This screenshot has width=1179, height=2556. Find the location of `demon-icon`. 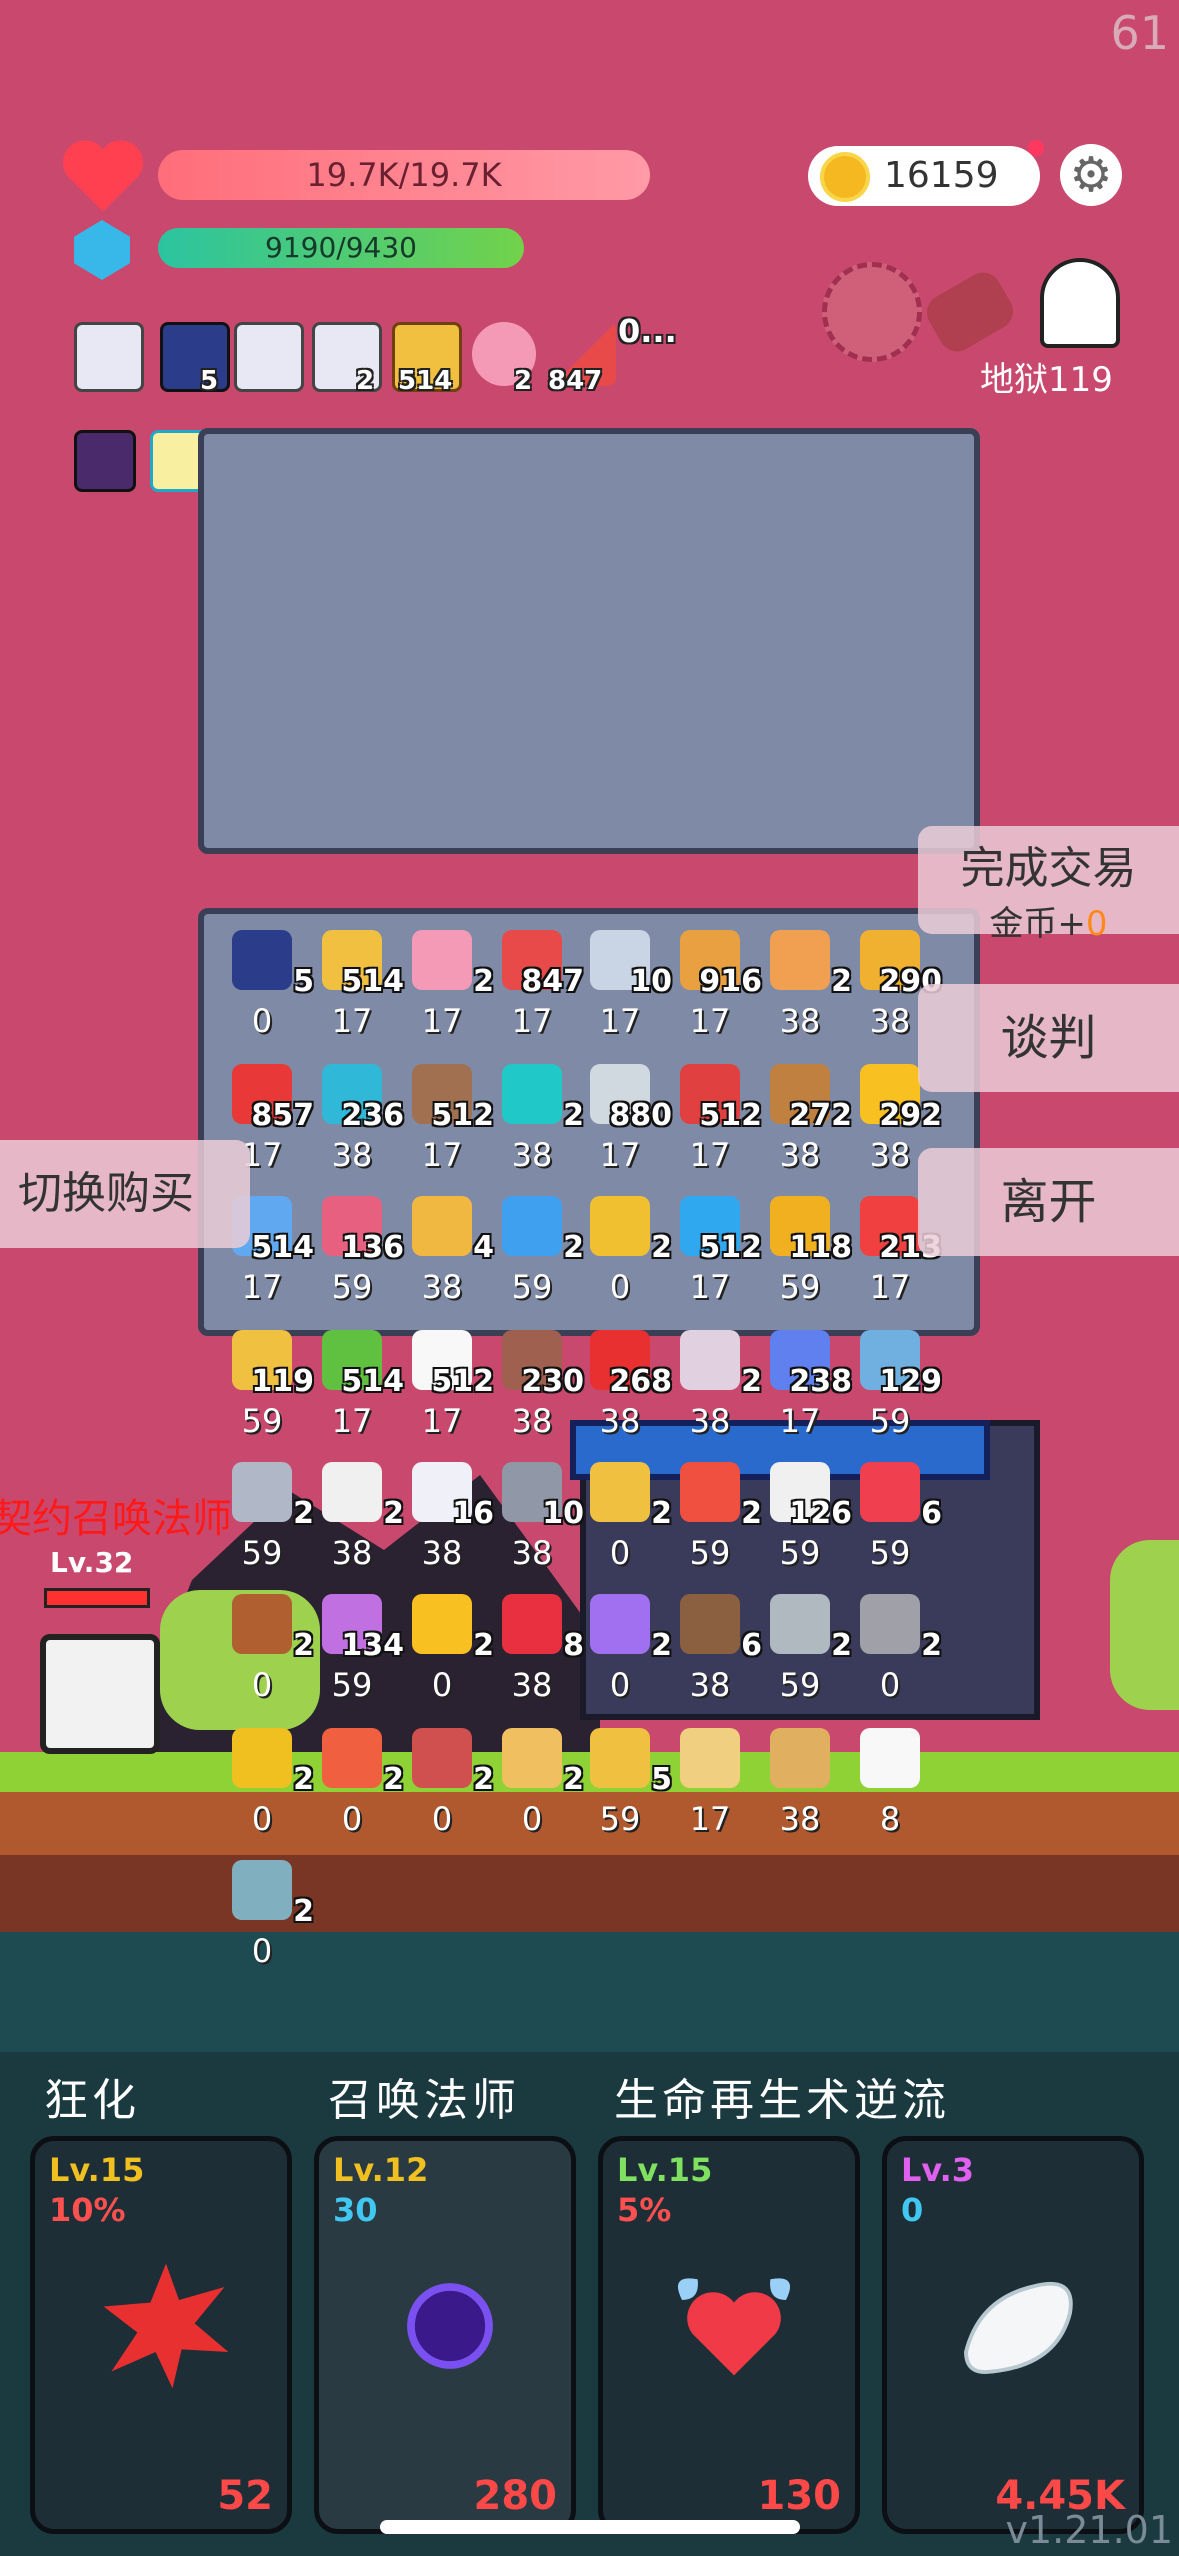

demon-icon is located at coordinates (105, 461).